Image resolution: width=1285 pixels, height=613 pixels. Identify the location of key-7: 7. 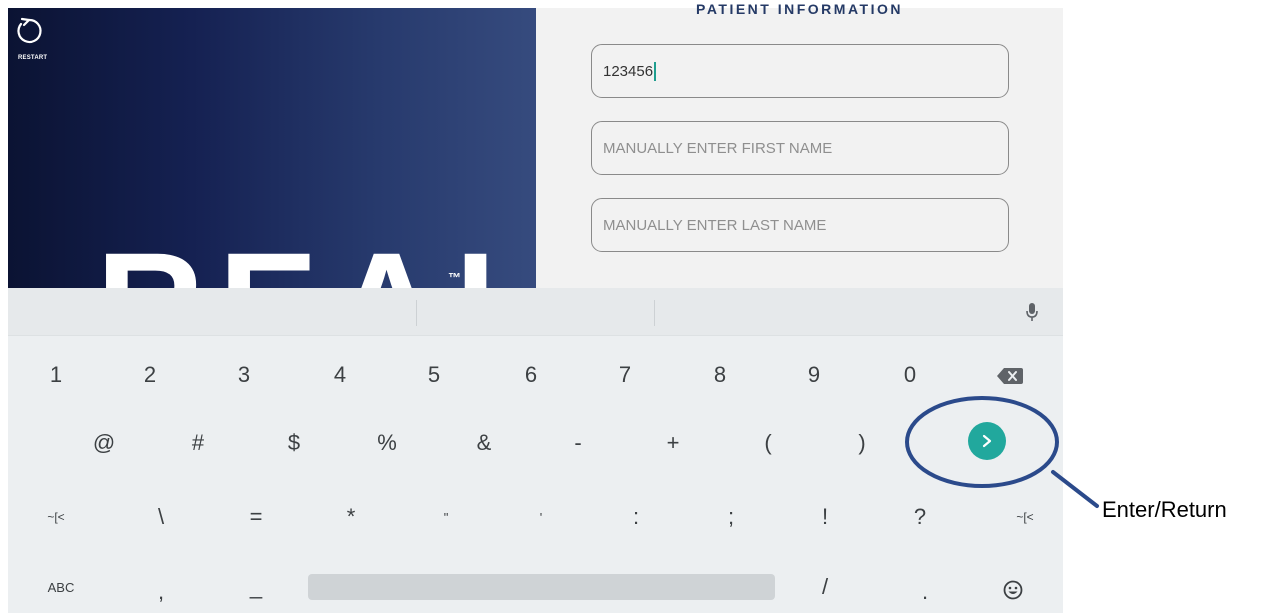
(625, 375).